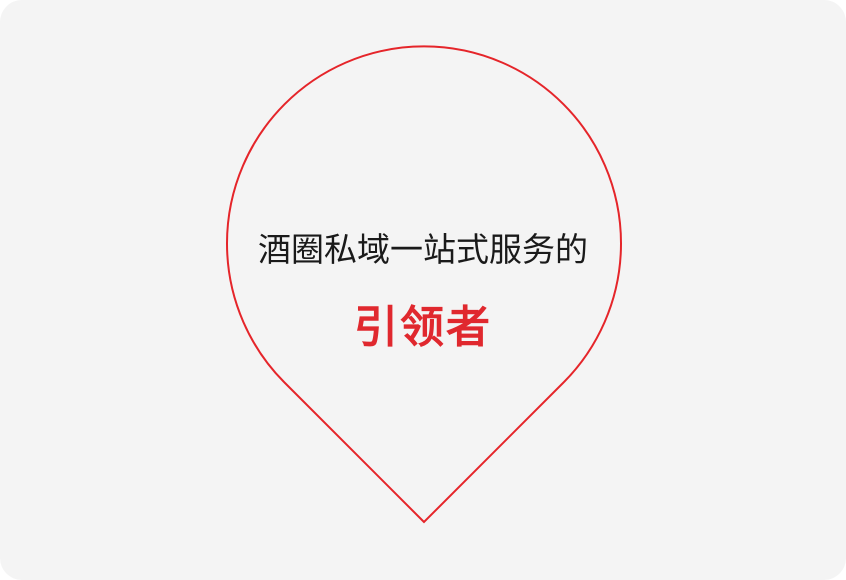  I want to click on headline-line-2: 引领者, so click(423, 327).